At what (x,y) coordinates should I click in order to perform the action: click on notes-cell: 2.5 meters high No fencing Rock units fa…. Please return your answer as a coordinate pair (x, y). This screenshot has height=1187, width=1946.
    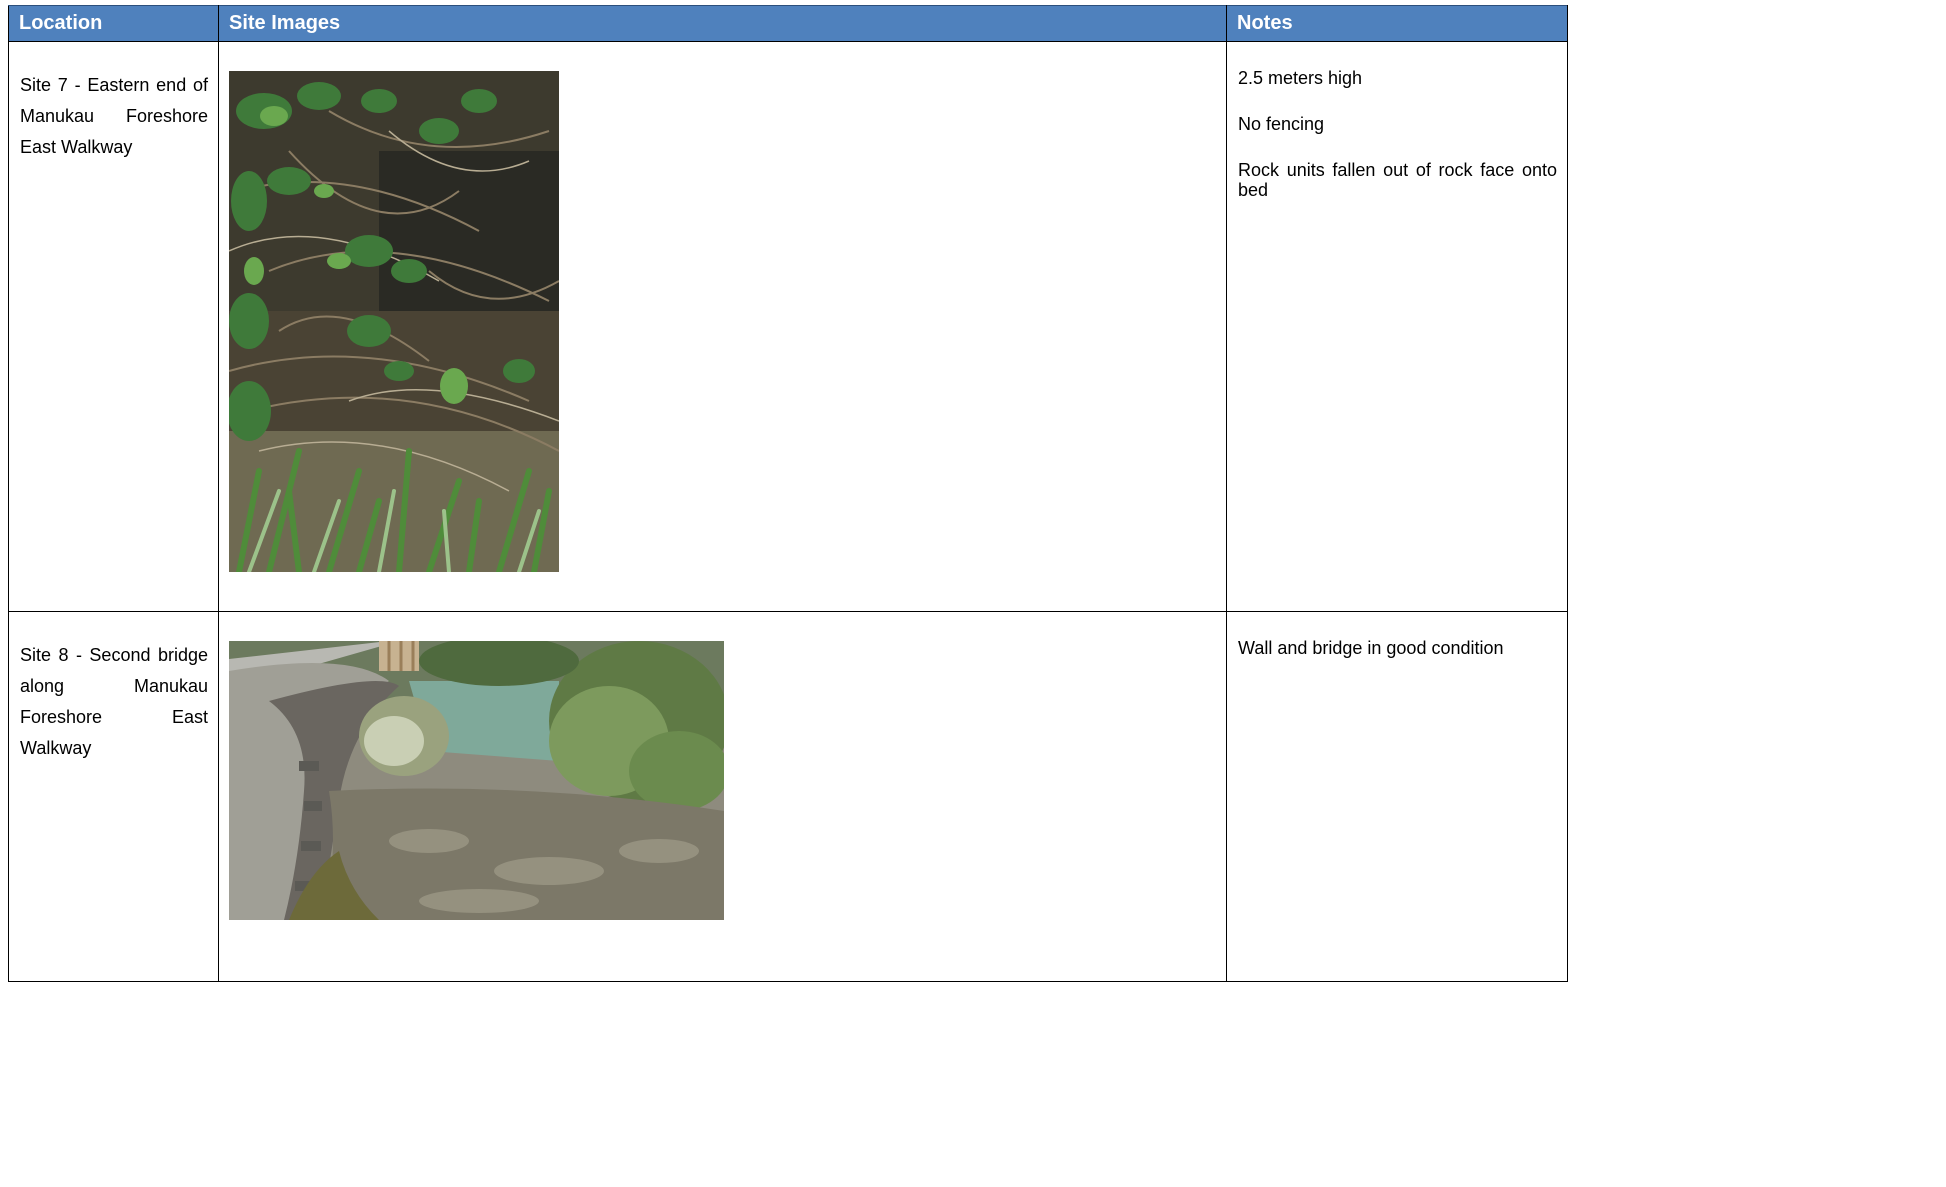
    Looking at the image, I should click on (1397, 326).